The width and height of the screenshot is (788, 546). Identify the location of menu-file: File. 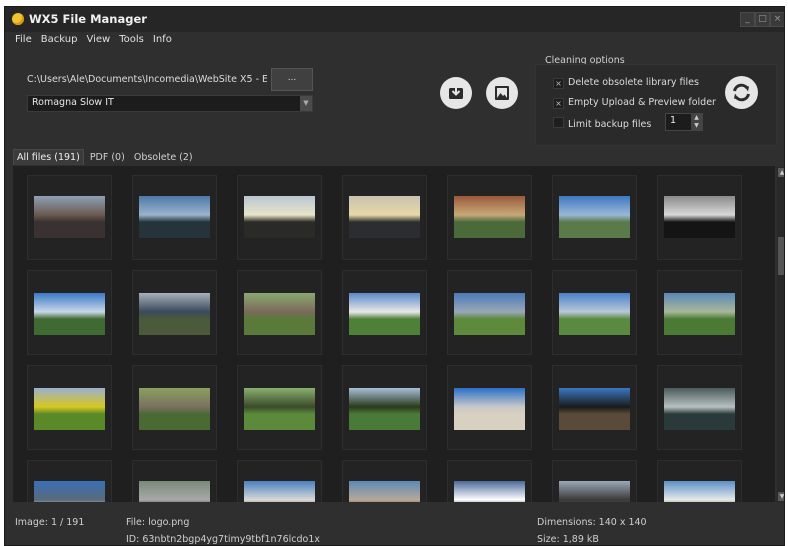
(23, 39).